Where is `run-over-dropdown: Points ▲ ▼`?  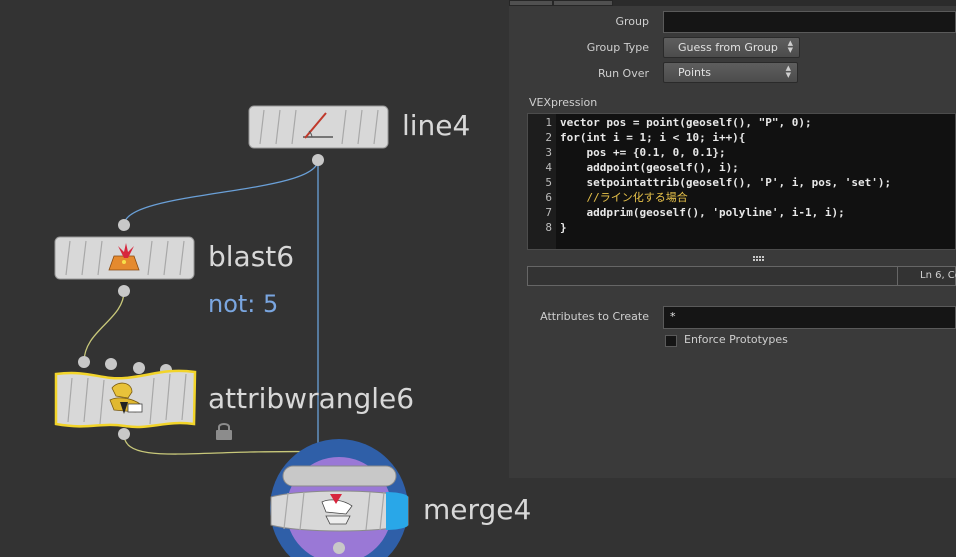
run-over-dropdown: Points ▲ ▼ is located at coordinates (730, 72).